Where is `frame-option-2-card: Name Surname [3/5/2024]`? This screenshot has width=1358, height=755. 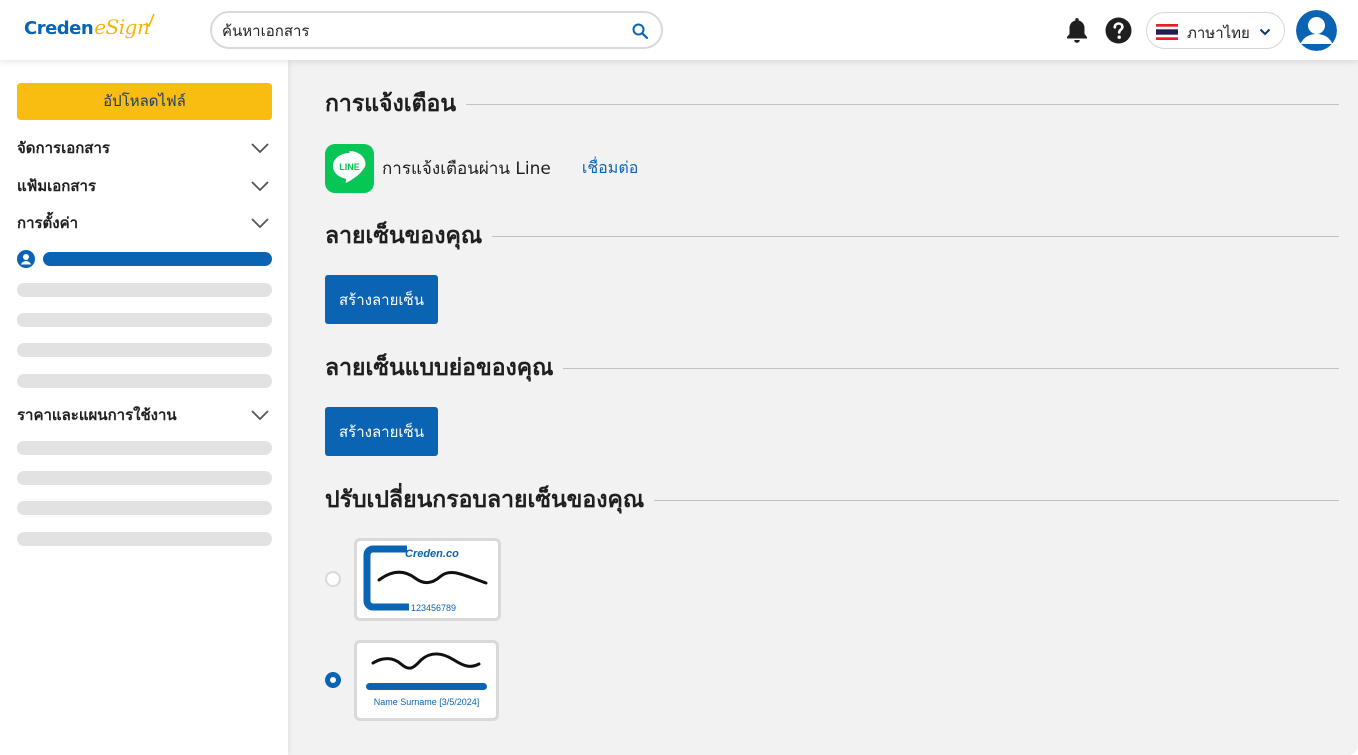 frame-option-2-card: Name Surname [3/5/2024] is located at coordinates (426, 680).